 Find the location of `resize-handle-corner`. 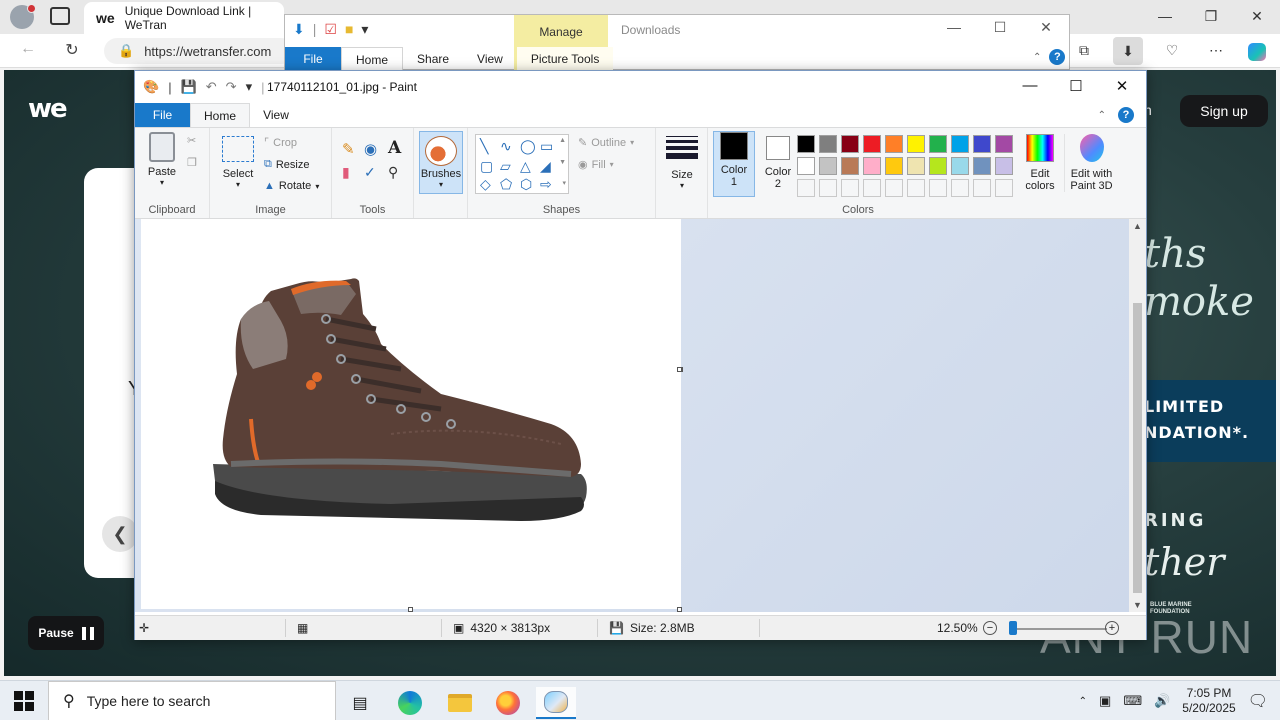

resize-handle-corner is located at coordinates (679, 609).